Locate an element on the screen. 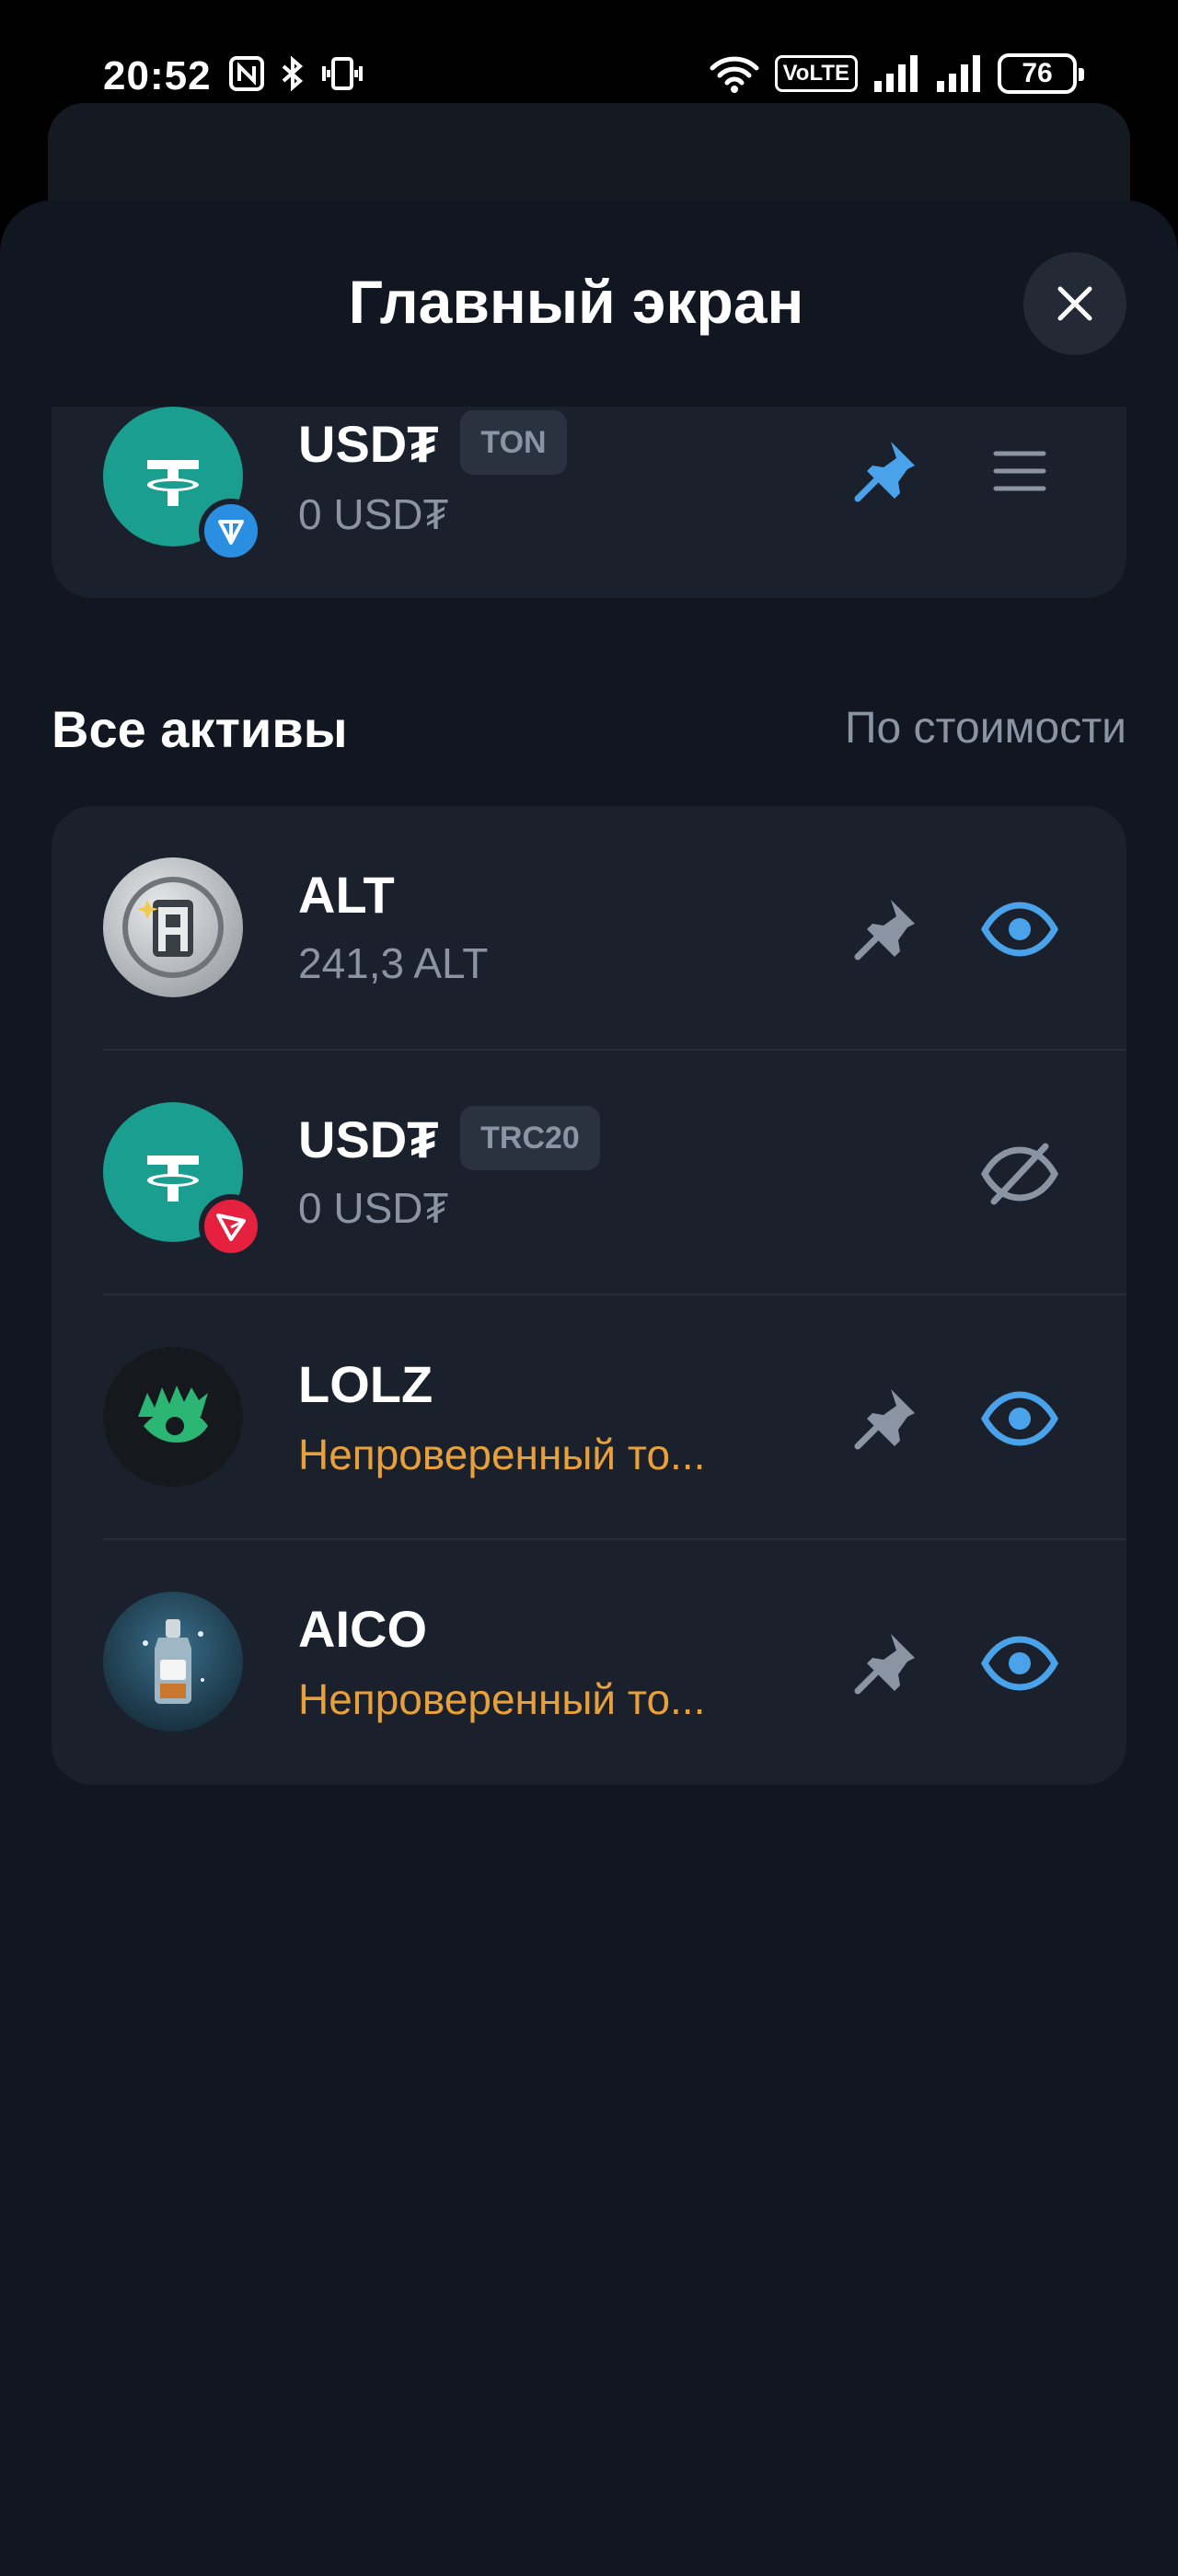  vibrate-icon is located at coordinates (342, 73).